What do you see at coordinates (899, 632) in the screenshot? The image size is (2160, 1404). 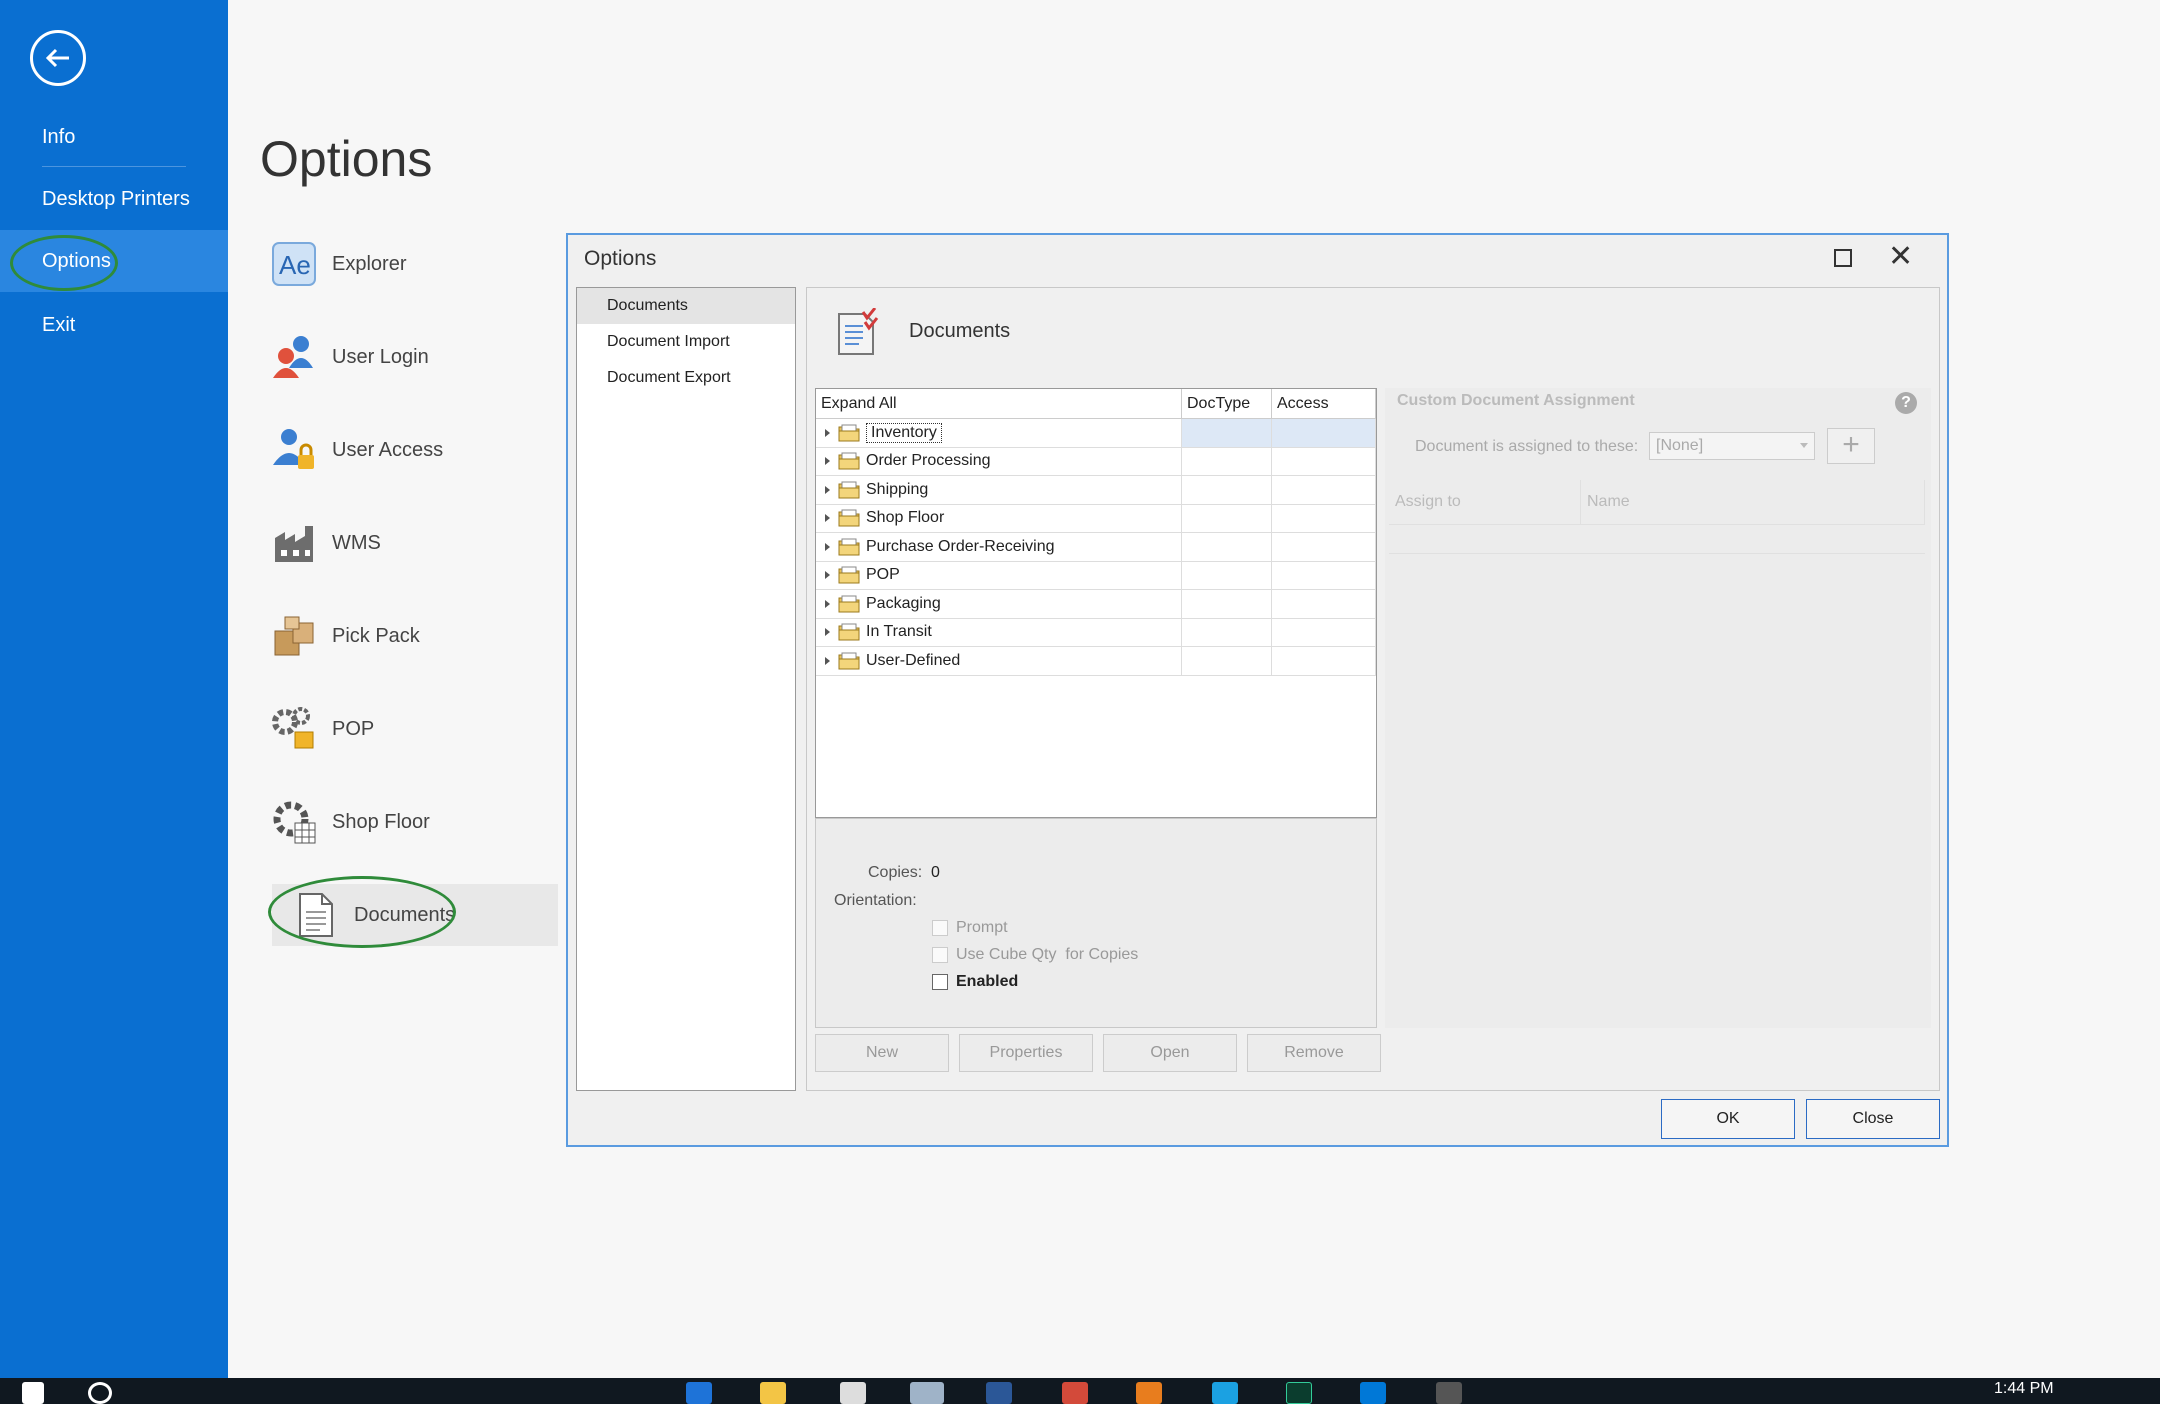 I see `tree-row-label: In Transit` at bounding box center [899, 632].